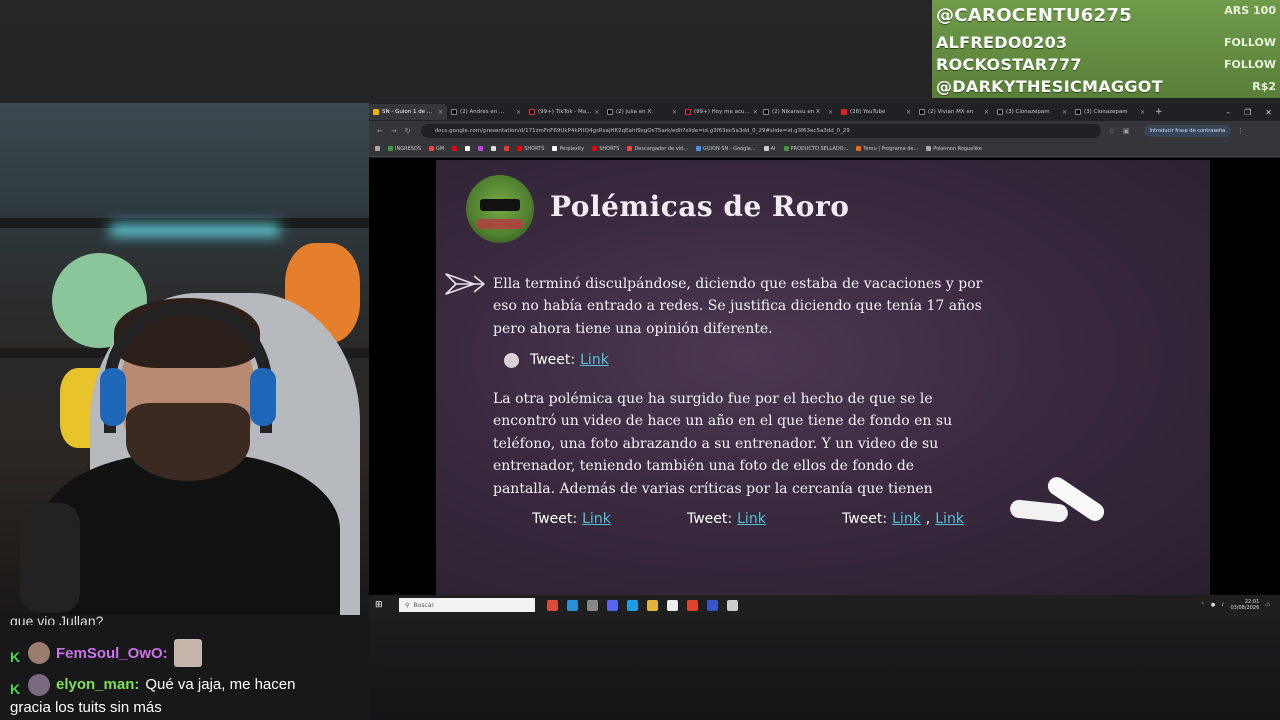  I want to click on bookmark-item: Pokemon Roguelike, so click(954, 149).